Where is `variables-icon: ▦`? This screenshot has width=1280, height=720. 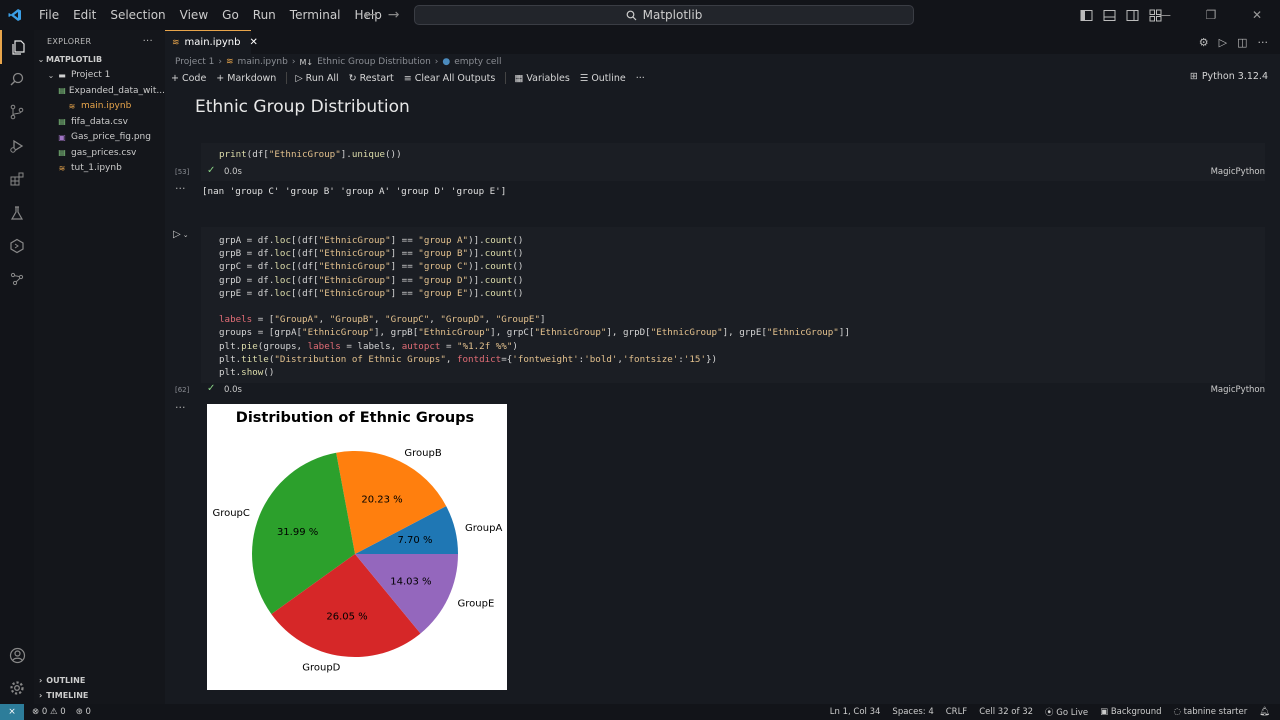
variables-icon: ▦ is located at coordinates (519, 78).